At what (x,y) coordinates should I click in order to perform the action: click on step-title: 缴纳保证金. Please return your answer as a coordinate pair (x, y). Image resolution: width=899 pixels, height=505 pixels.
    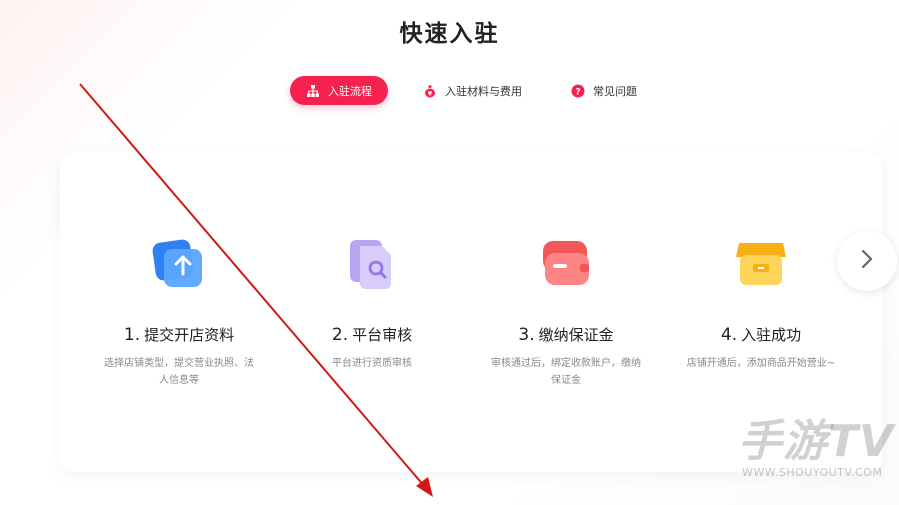
    Looking at the image, I should click on (576, 335).